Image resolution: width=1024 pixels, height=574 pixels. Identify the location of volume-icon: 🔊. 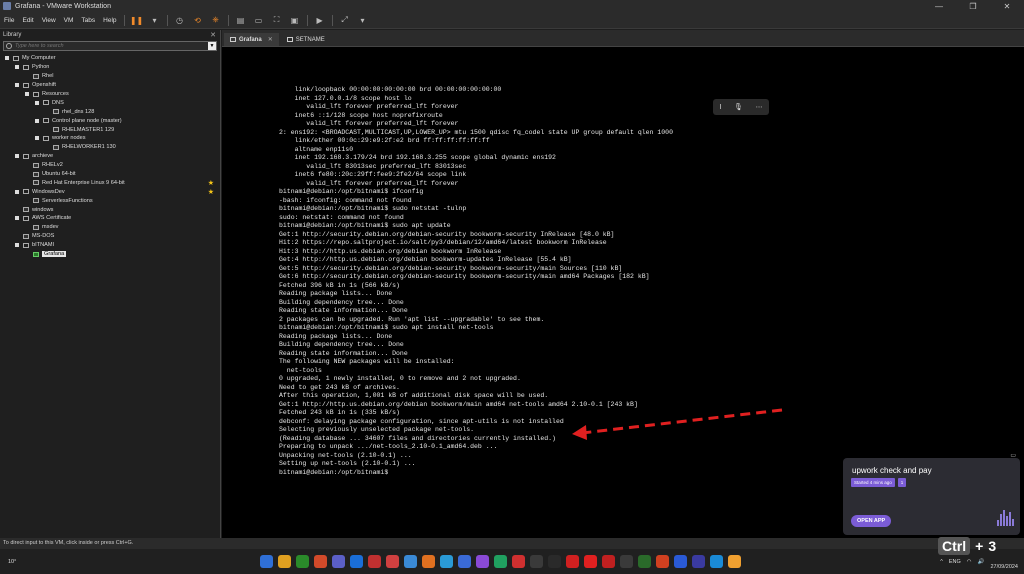
(981, 562).